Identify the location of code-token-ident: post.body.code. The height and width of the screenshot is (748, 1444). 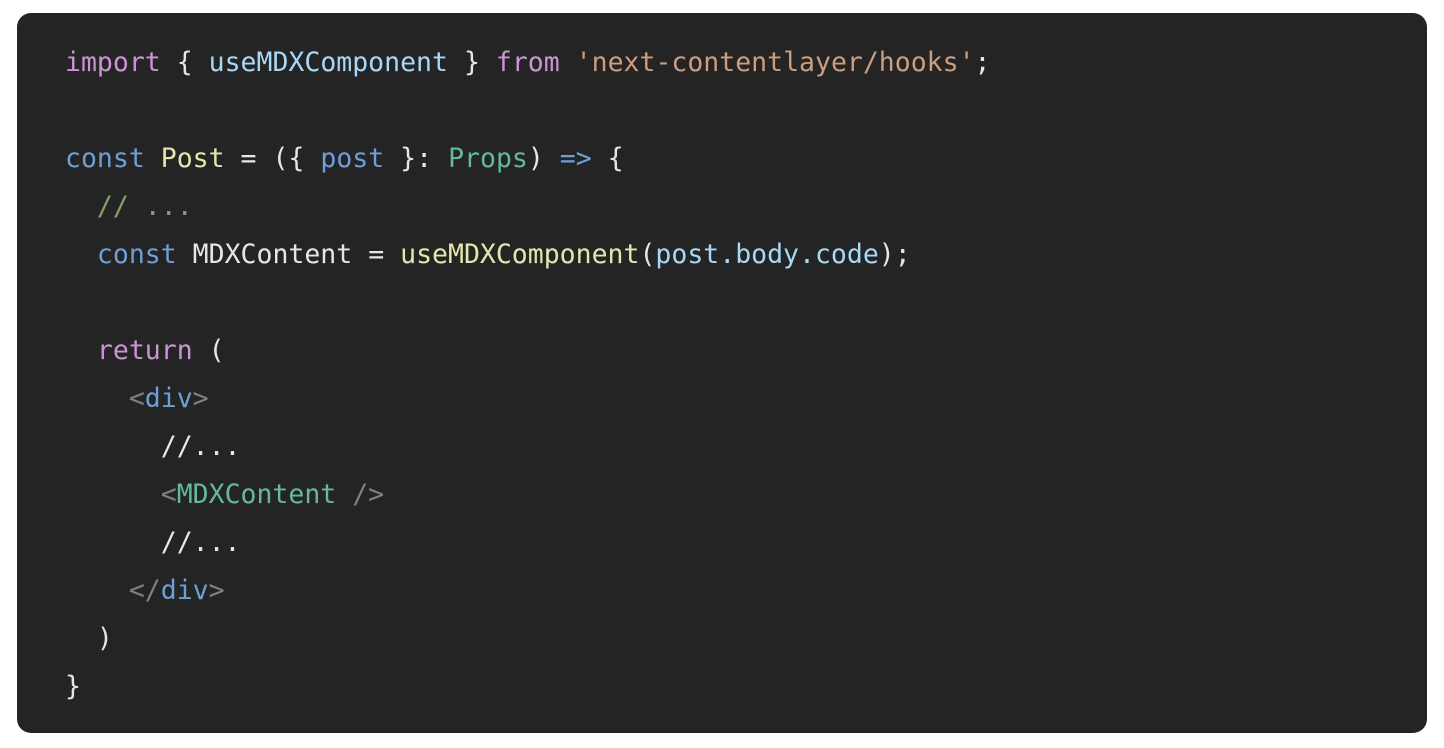
(767, 254).